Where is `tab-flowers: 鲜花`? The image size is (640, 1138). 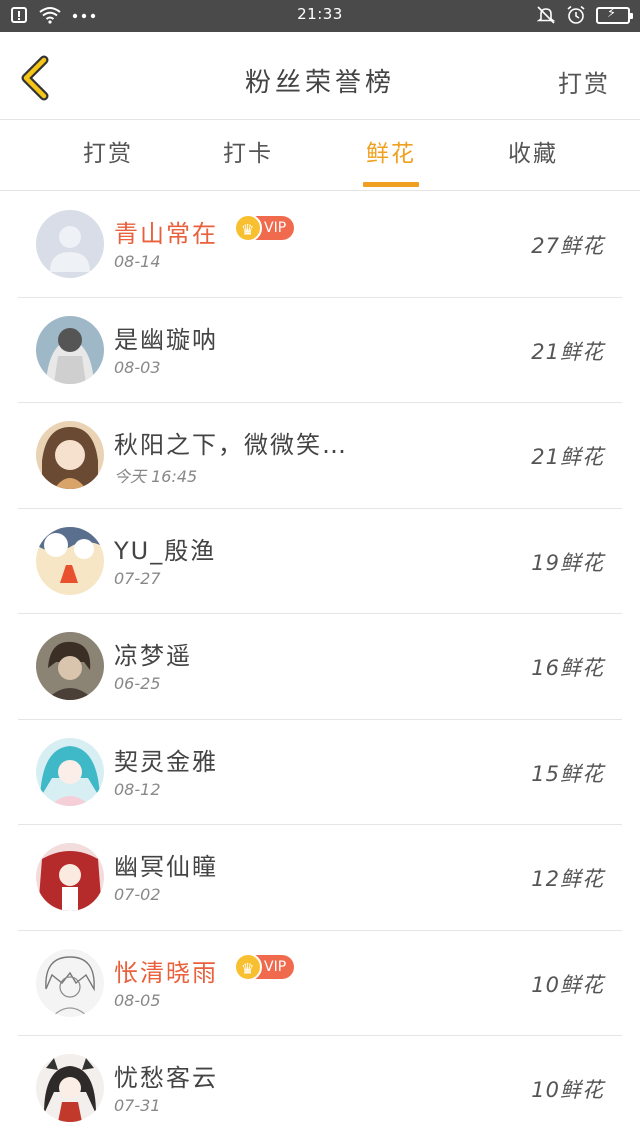 tab-flowers: 鲜花 is located at coordinates (391, 156).